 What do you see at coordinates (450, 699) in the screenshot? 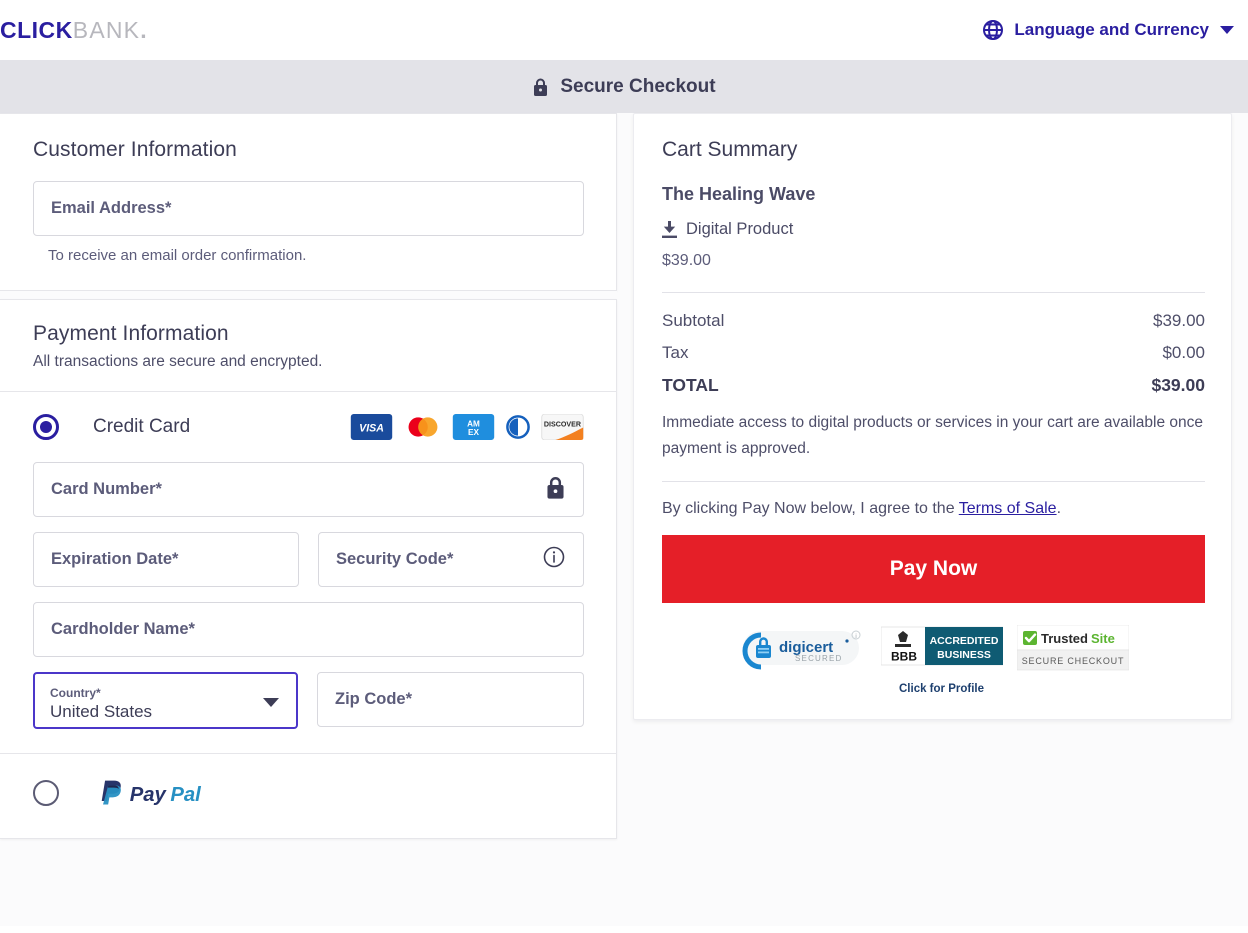
I see `zip-code-field: Zip Code*` at bounding box center [450, 699].